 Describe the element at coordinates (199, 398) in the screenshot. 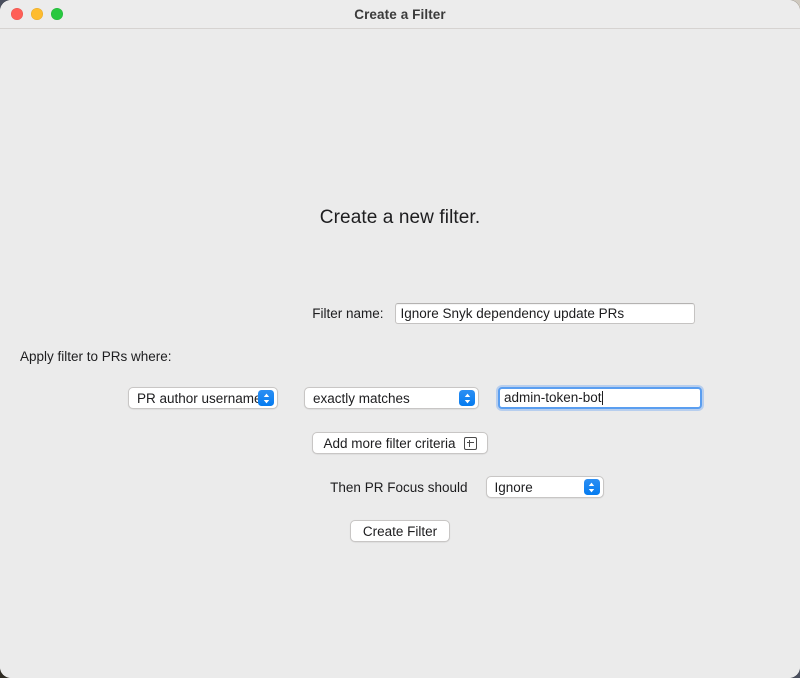

I see `criteria-field-select-value: PR author username` at that location.